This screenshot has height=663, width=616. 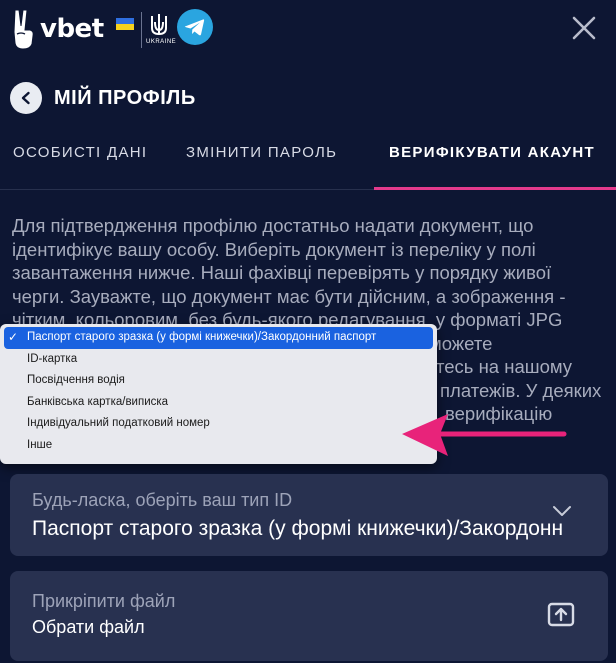 What do you see at coordinates (88, 627) in the screenshot?
I see `choose-file-button: Обрати файл` at bounding box center [88, 627].